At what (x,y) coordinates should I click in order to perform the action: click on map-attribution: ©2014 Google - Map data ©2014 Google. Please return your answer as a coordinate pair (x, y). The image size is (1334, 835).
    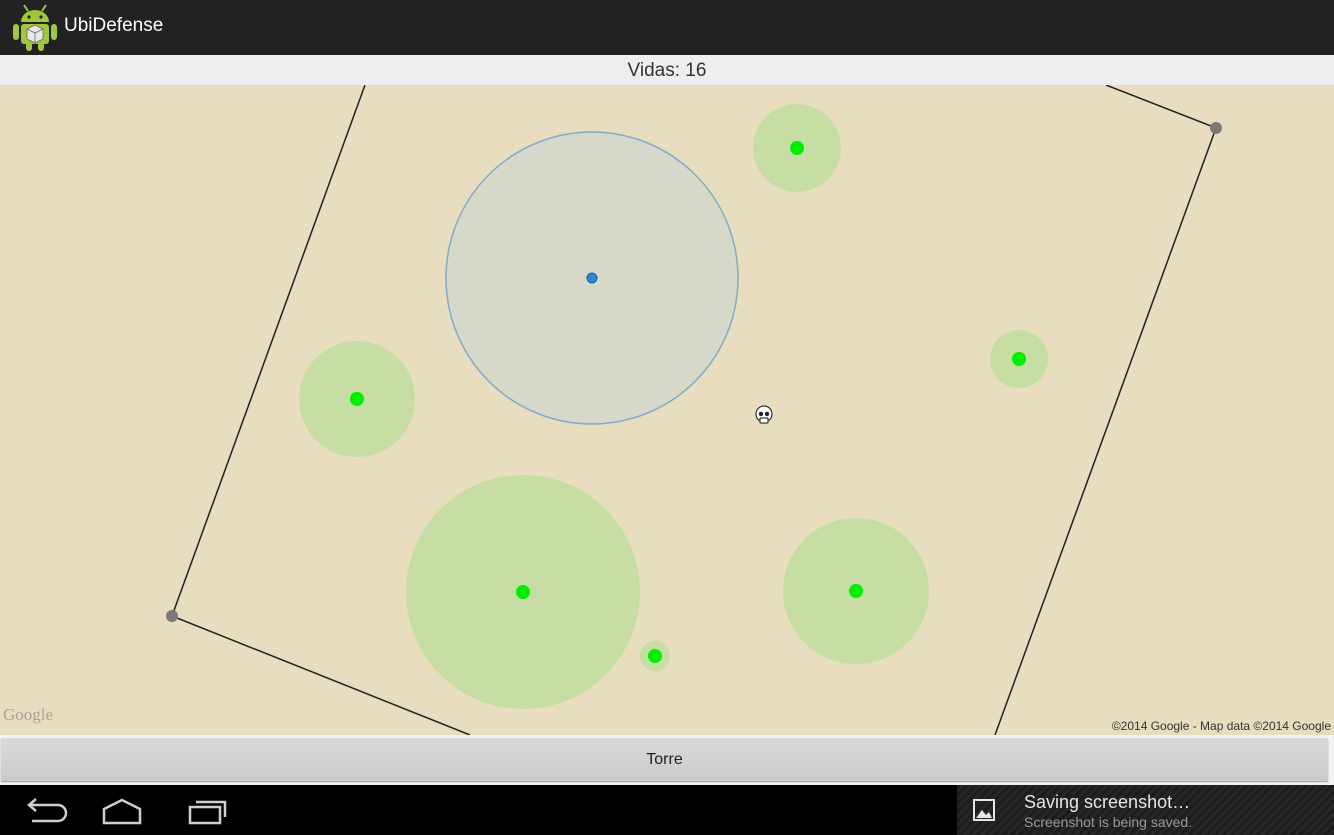
    Looking at the image, I should click on (1221, 726).